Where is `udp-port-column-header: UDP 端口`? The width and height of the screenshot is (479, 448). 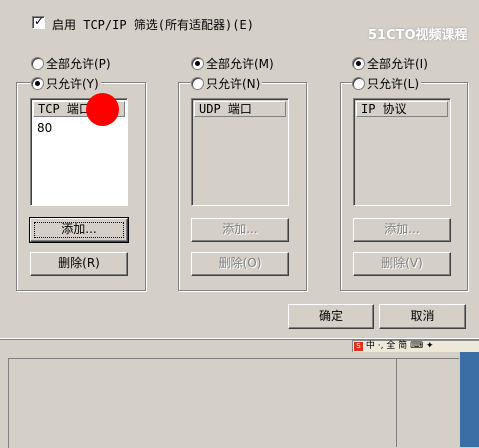 udp-port-column-header: UDP 端口 is located at coordinates (240, 109).